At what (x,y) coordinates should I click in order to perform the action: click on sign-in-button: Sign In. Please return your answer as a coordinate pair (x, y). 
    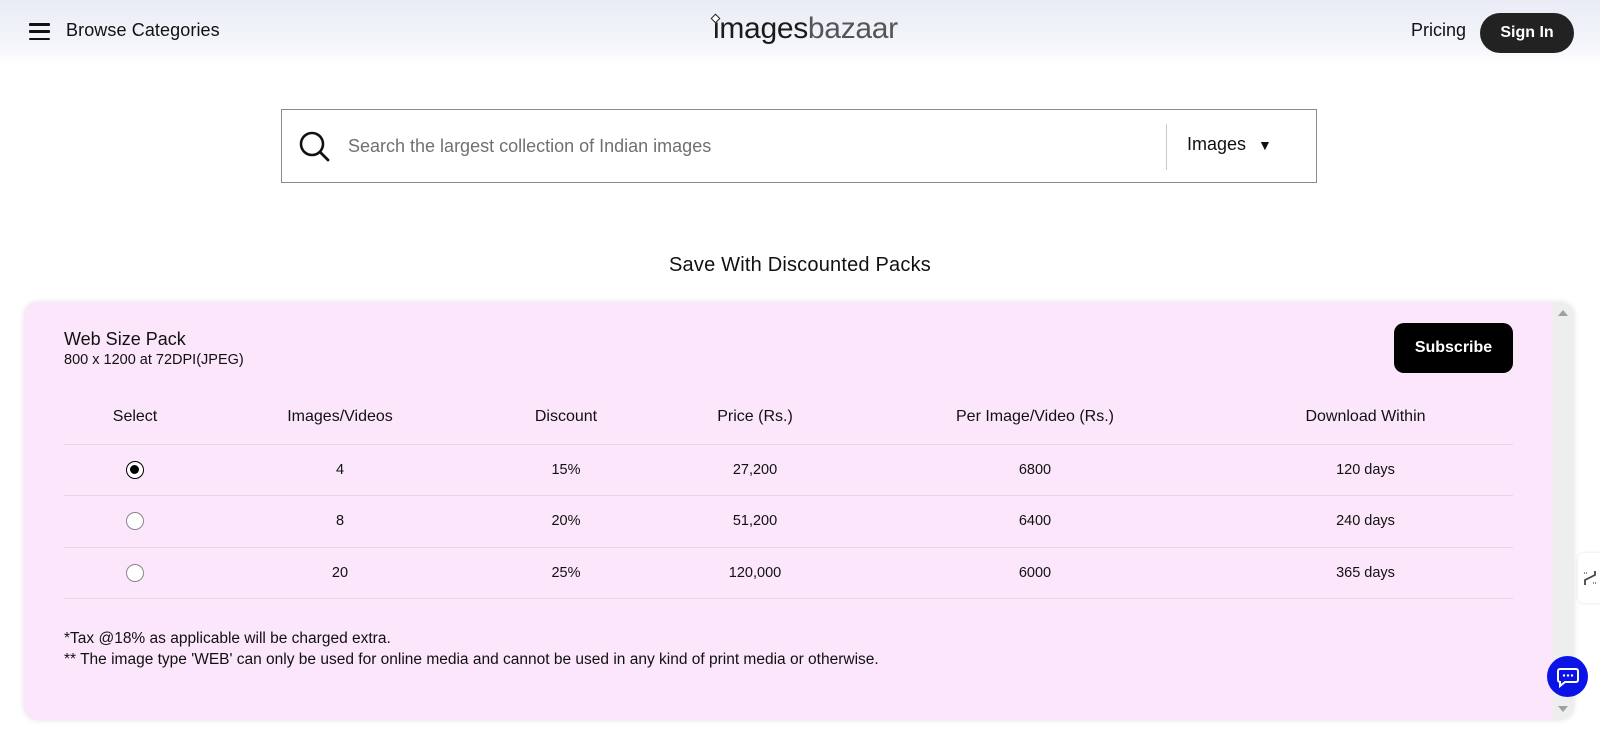
    Looking at the image, I should click on (1527, 33).